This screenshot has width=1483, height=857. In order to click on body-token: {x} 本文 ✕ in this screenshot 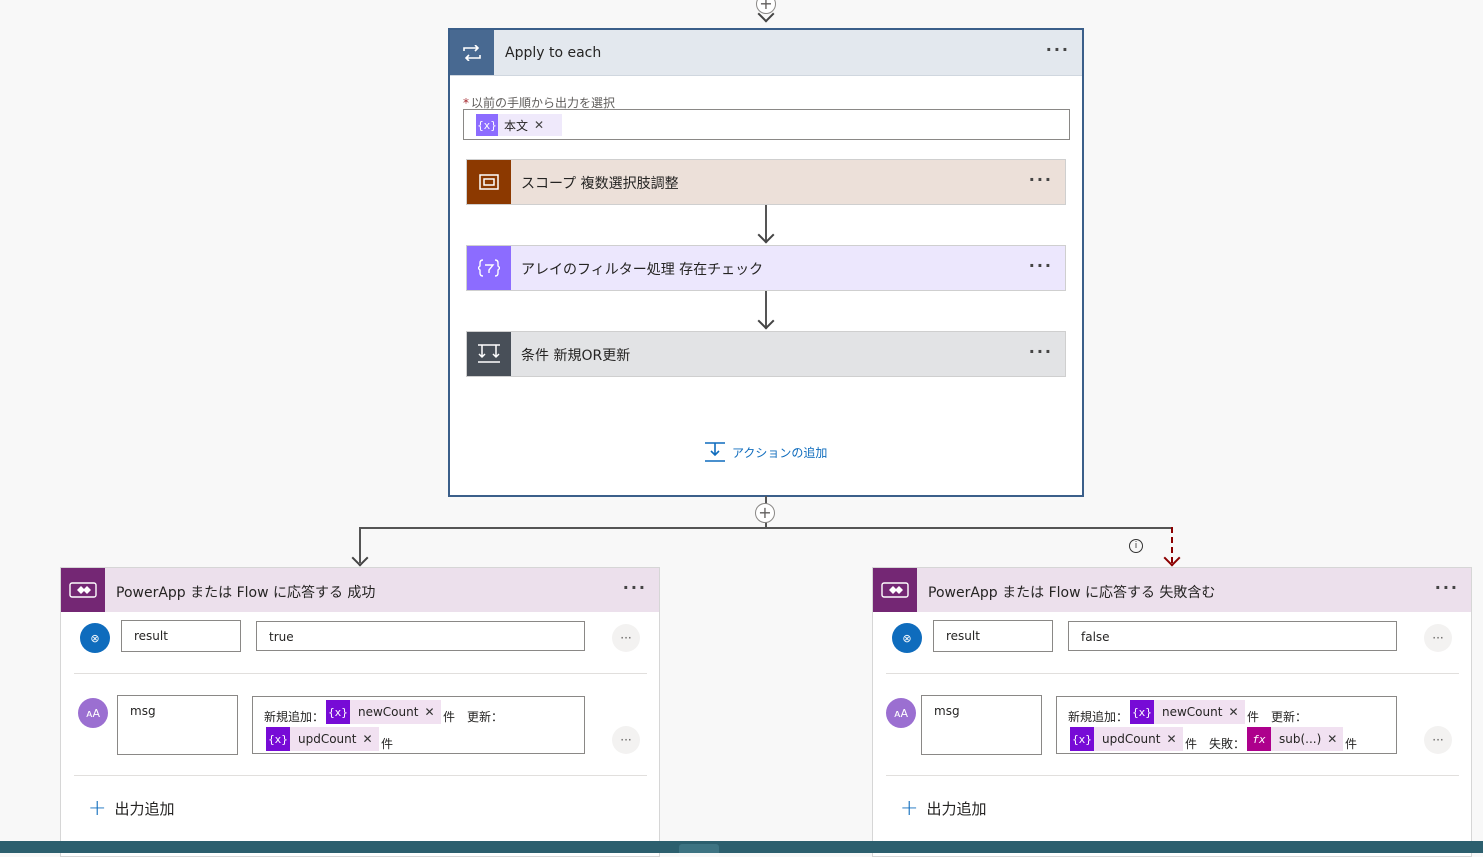, I will do `click(519, 125)`.